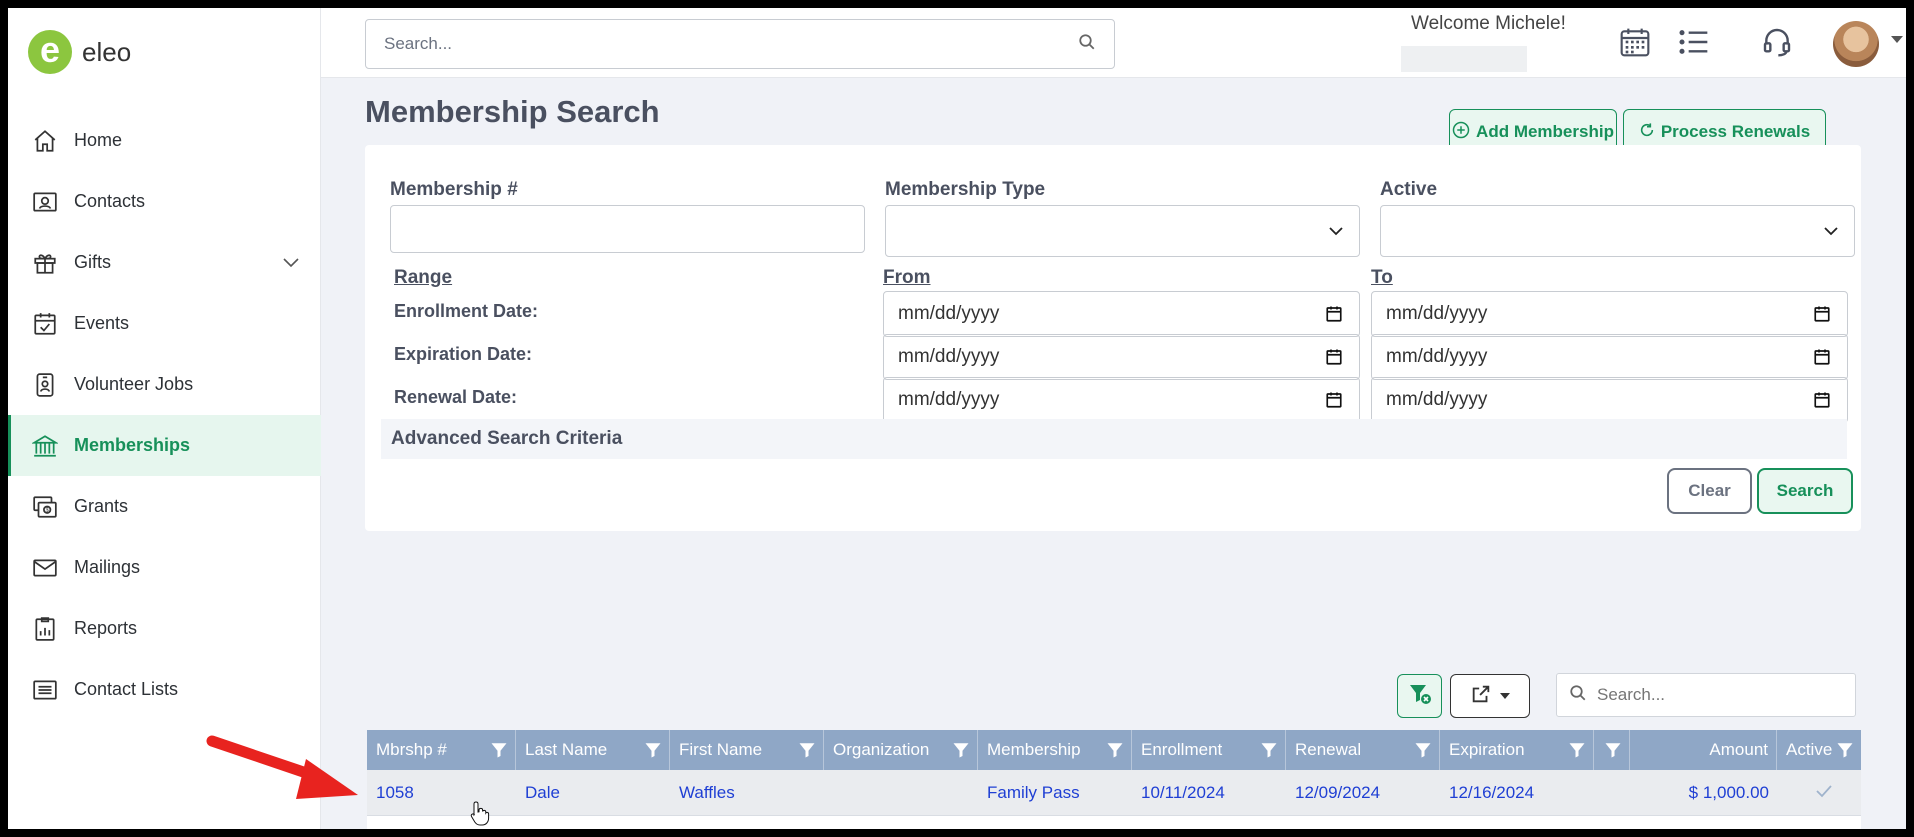  Describe the element at coordinates (1209, 793) in the screenshot. I see `cell-enrollment: 10/11/2024` at that location.